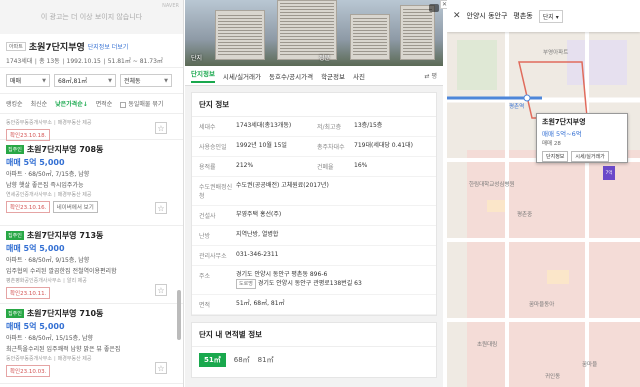  Describe the element at coordinates (75, 207) in the screenshot. I see `view-on-naver-link: 네이버에서 보기` at that location.